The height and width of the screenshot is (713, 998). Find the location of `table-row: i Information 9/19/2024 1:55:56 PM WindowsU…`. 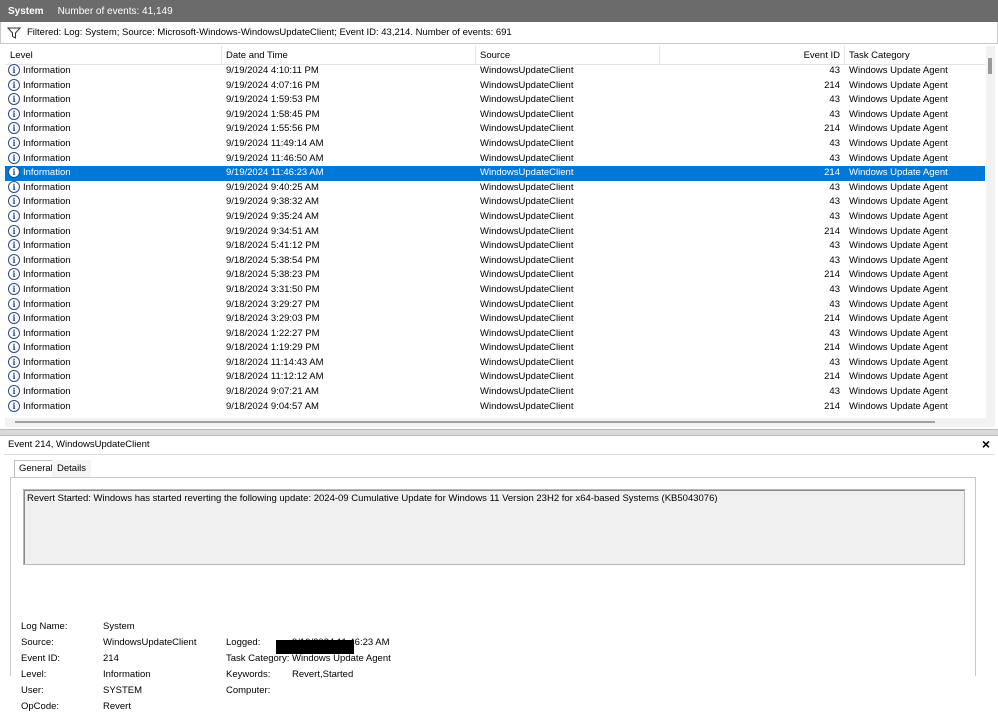

table-row: i Information 9/19/2024 1:55:56 PM WindowsU… is located at coordinates (495, 129).